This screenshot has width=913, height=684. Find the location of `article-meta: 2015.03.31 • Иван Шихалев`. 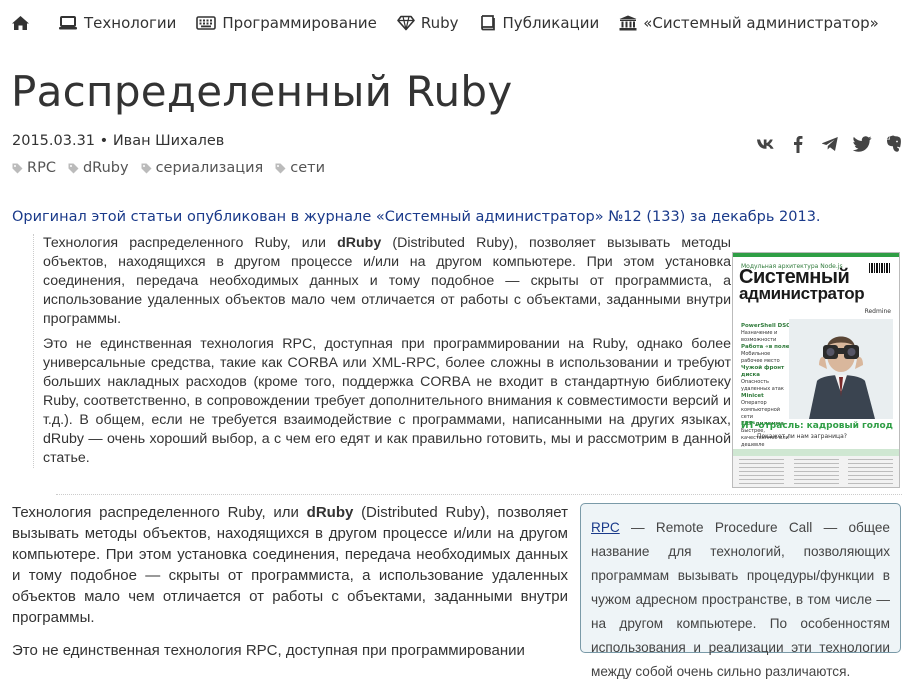

article-meta: 2015.03.31 • Иван Шихалев is located at coordinates (118, 141).